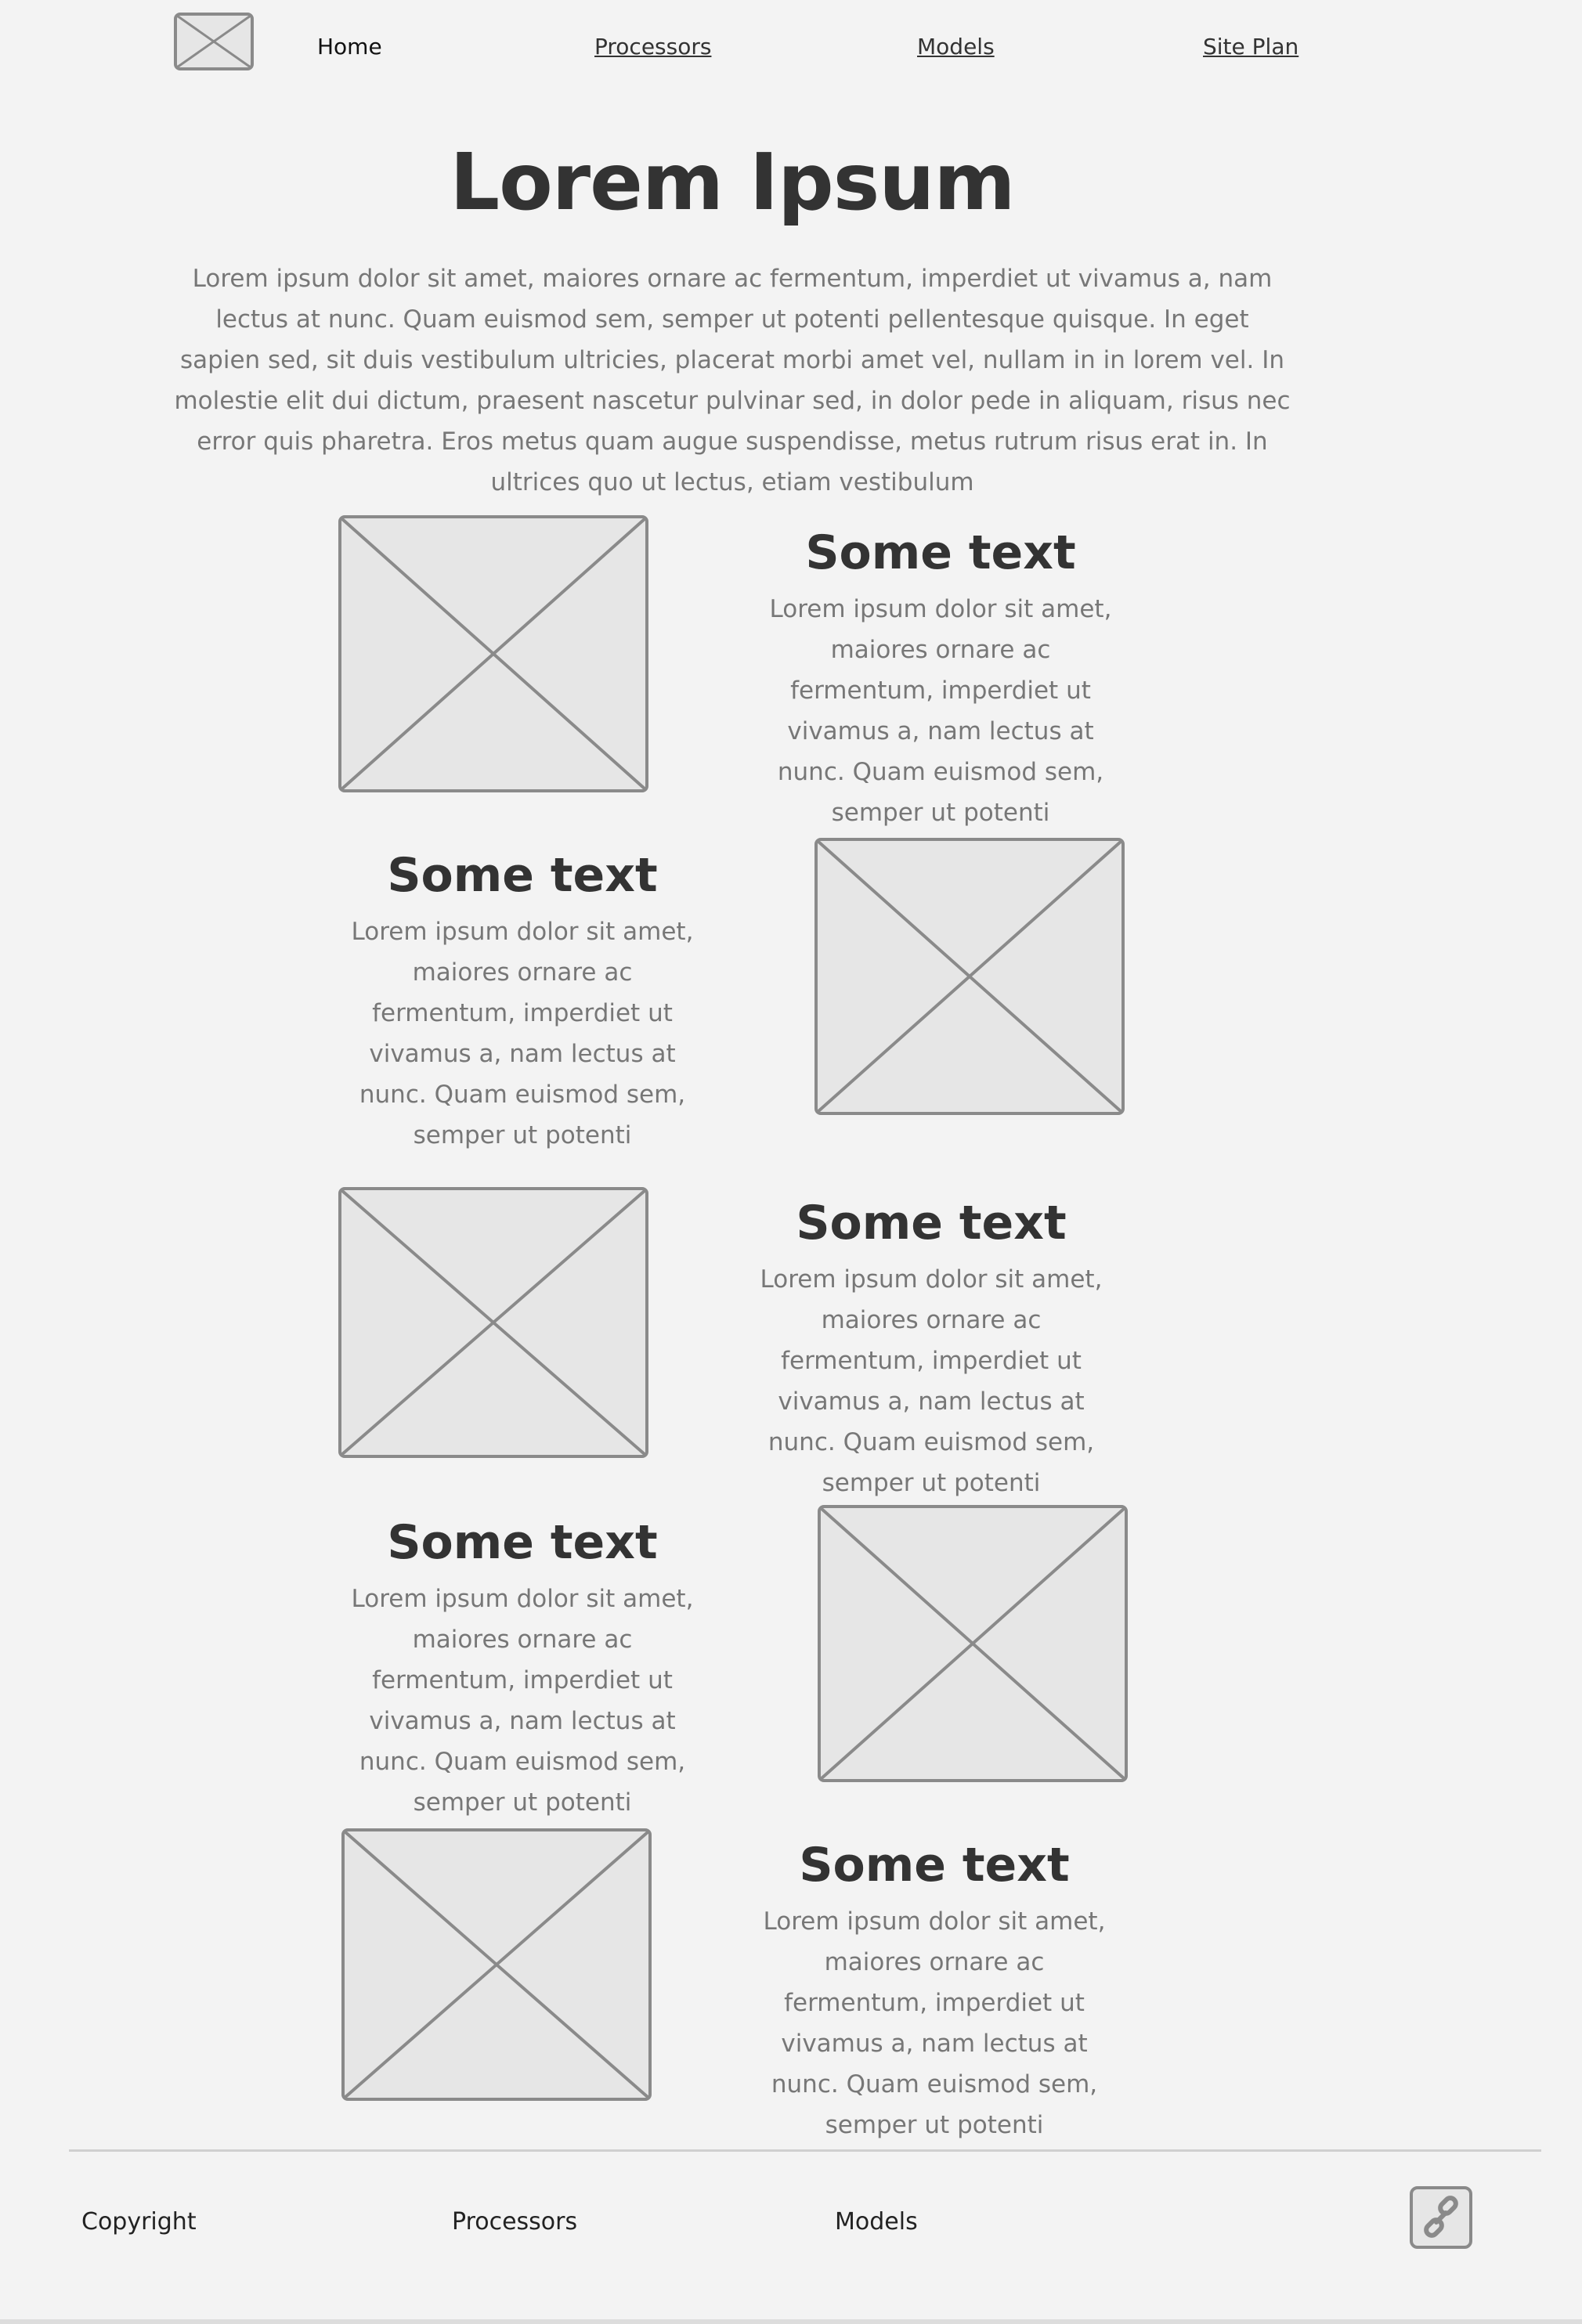  I want to click on page-bottom-edge, so click(791, 2321).